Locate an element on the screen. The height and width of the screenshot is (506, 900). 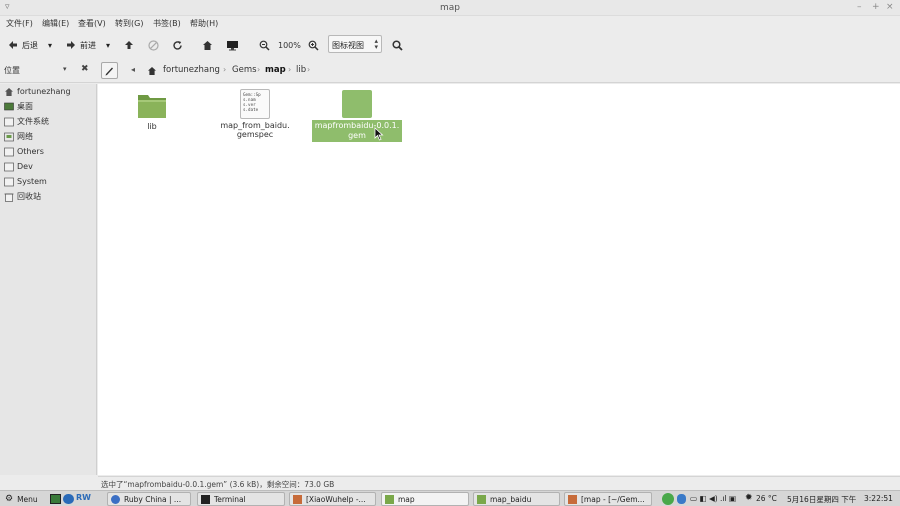
location-combo: 位置 is located at coordinates (12, 70).